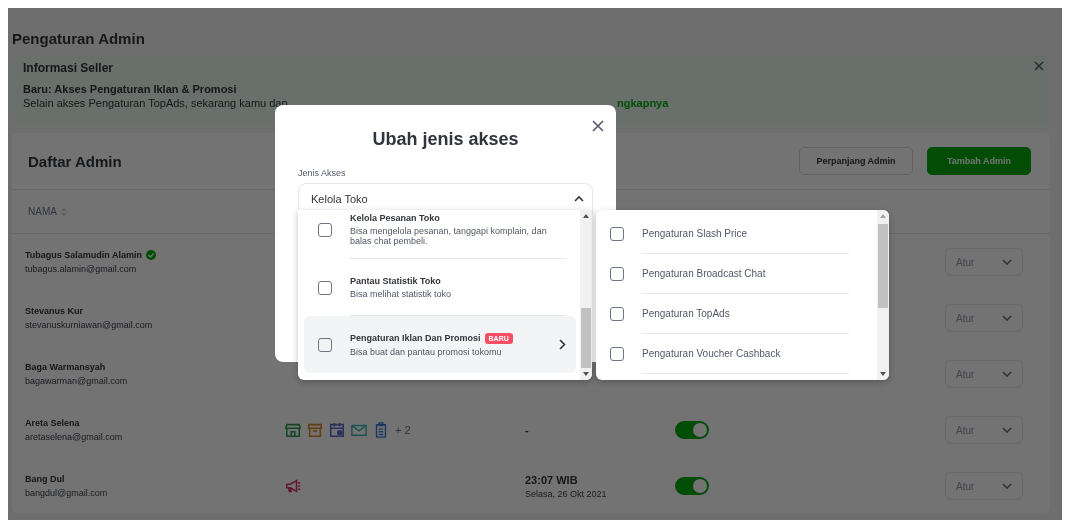 The width and height of the screenshot is (1068, 527). I want to click on card-title: Daftar Admin, so click(75, 161).